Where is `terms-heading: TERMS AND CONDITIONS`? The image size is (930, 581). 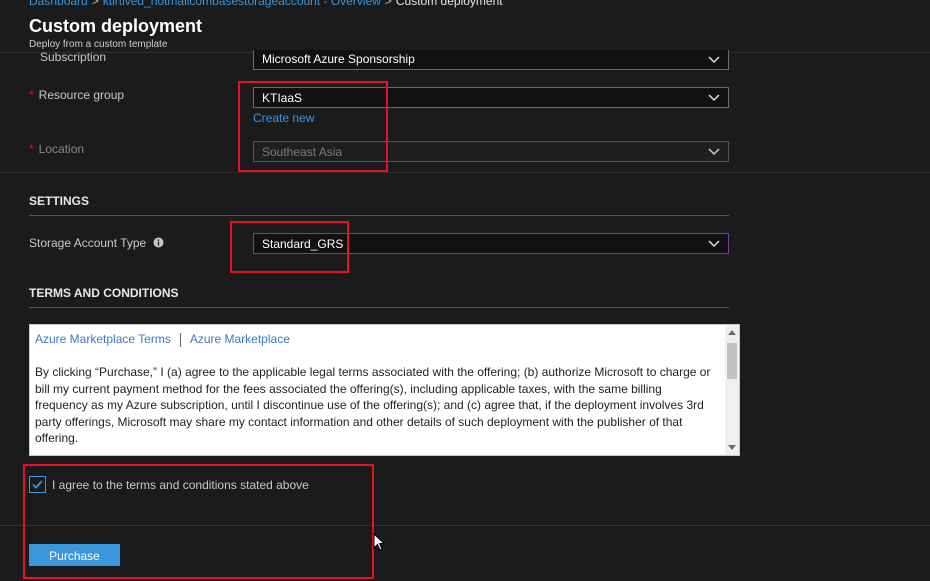 terms-heading: TERMS AND CONDITIONS is located at coordinates (104, 293).